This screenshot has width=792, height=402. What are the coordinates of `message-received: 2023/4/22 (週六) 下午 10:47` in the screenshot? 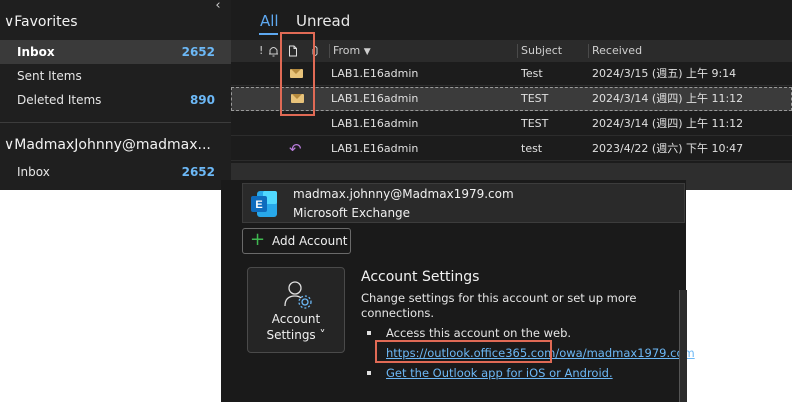 It's located at (668, 148).